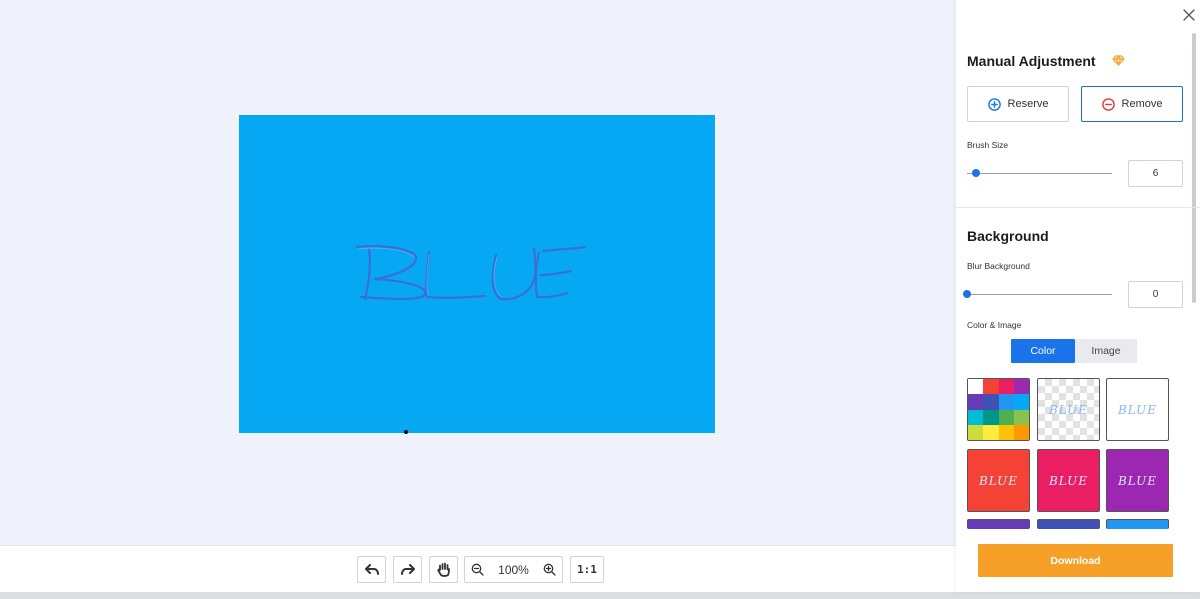 This screenshot has width=1200, height=599. What do you see at coordinates (1043, 351) in the screenshot?
I see `tab-color: Color` at bounding box center [1043, 351].